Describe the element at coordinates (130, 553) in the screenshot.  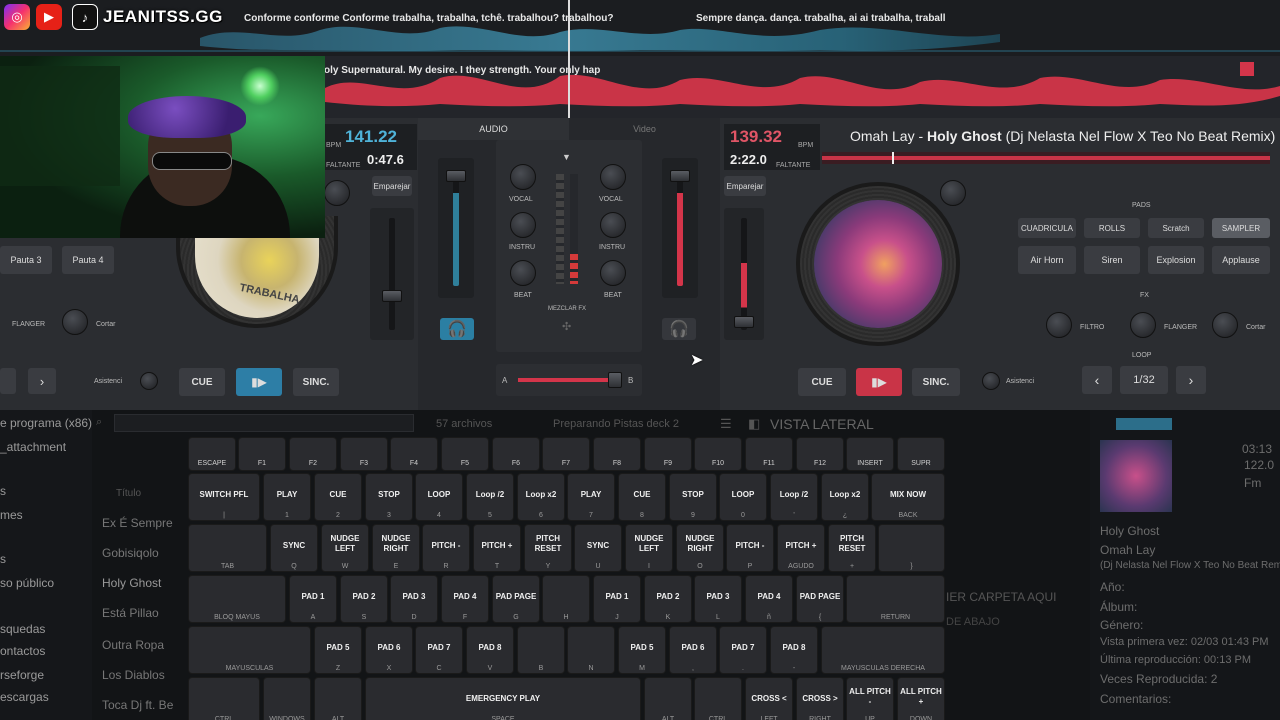
I see `track-row: Gobisiqolo` at that location.